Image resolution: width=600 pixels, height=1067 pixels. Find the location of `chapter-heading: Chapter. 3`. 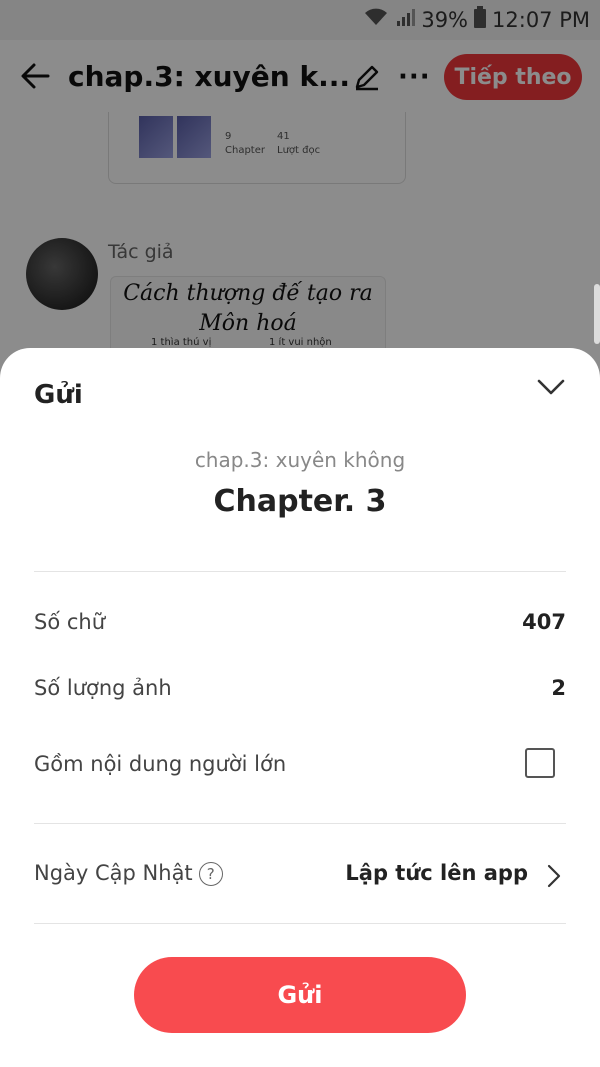

chapter-heading: Chapter. 3 is located at coordinates (300, 501).